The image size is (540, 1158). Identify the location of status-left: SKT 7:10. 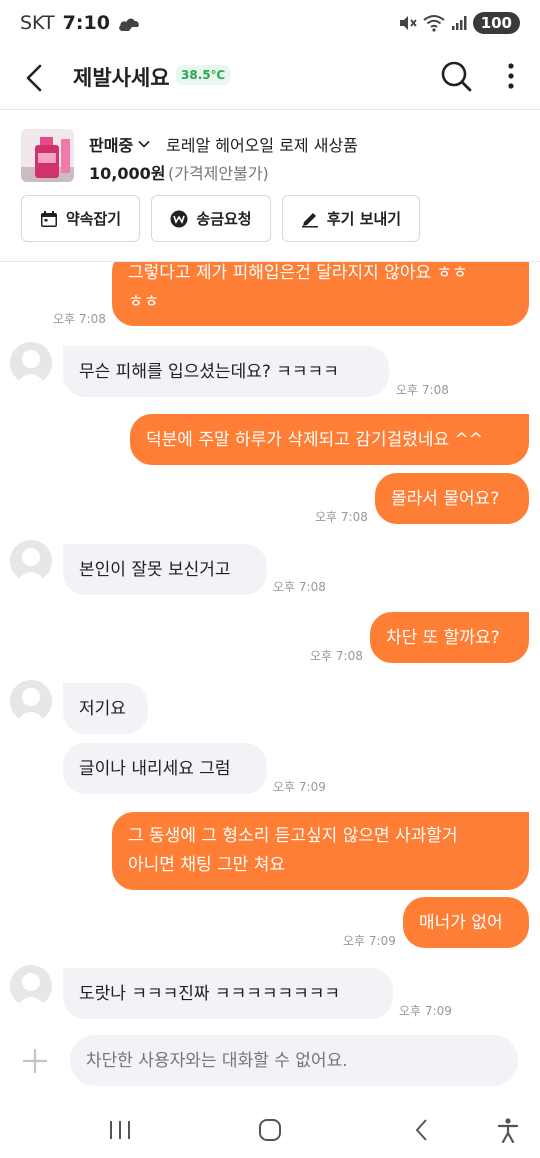
(80, 23).